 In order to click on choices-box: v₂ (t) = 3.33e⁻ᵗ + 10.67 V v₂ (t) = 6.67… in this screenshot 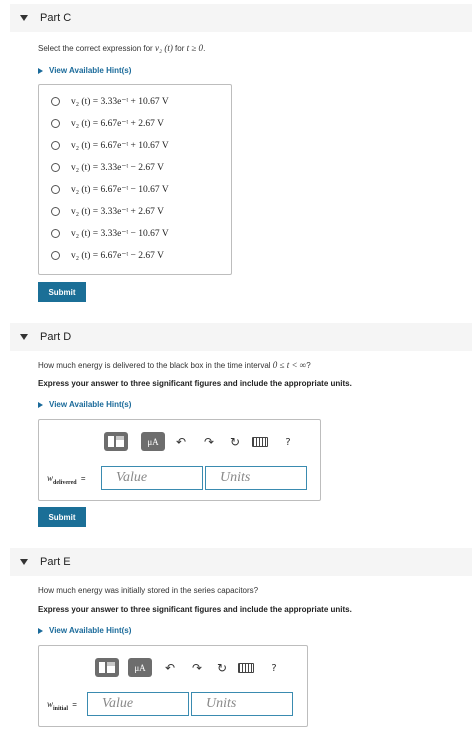, I will do `click(135, 179)`.